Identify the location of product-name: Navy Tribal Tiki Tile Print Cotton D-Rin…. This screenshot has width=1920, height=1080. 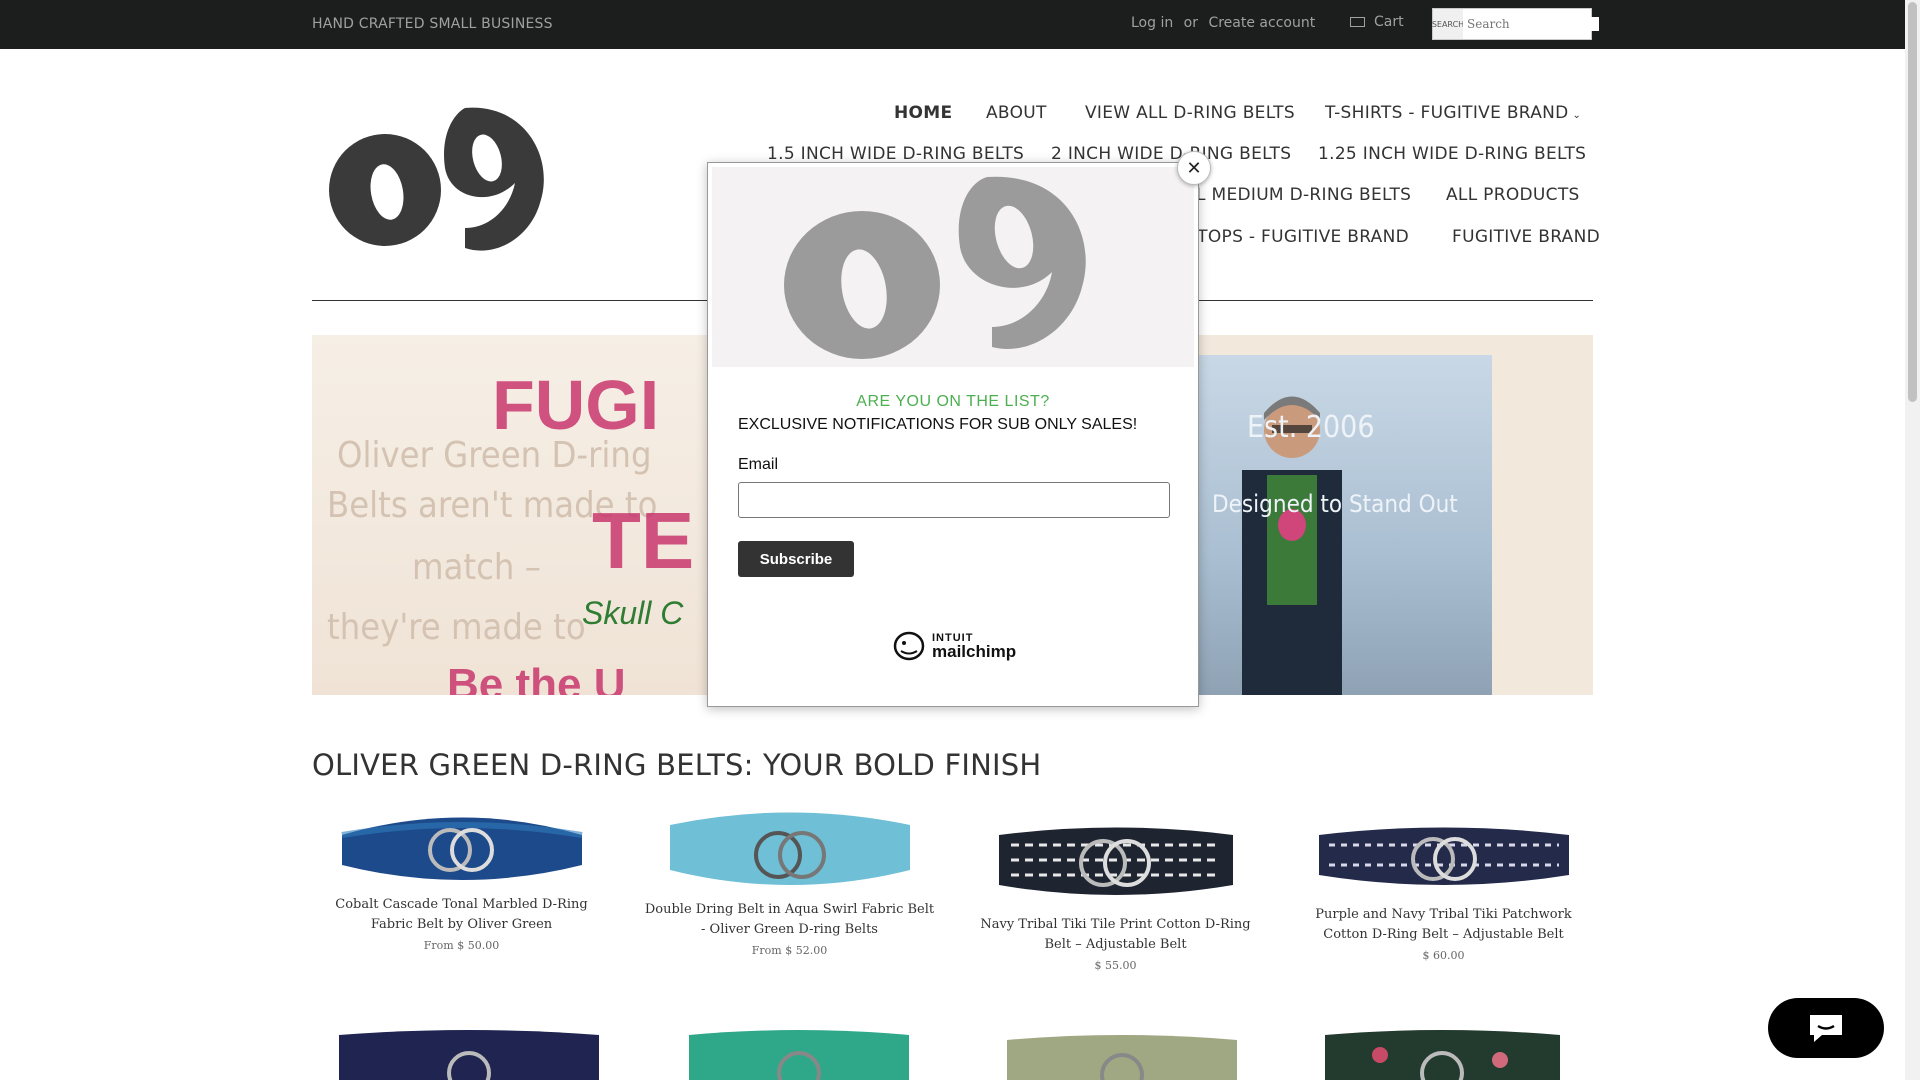
(1115, 935).